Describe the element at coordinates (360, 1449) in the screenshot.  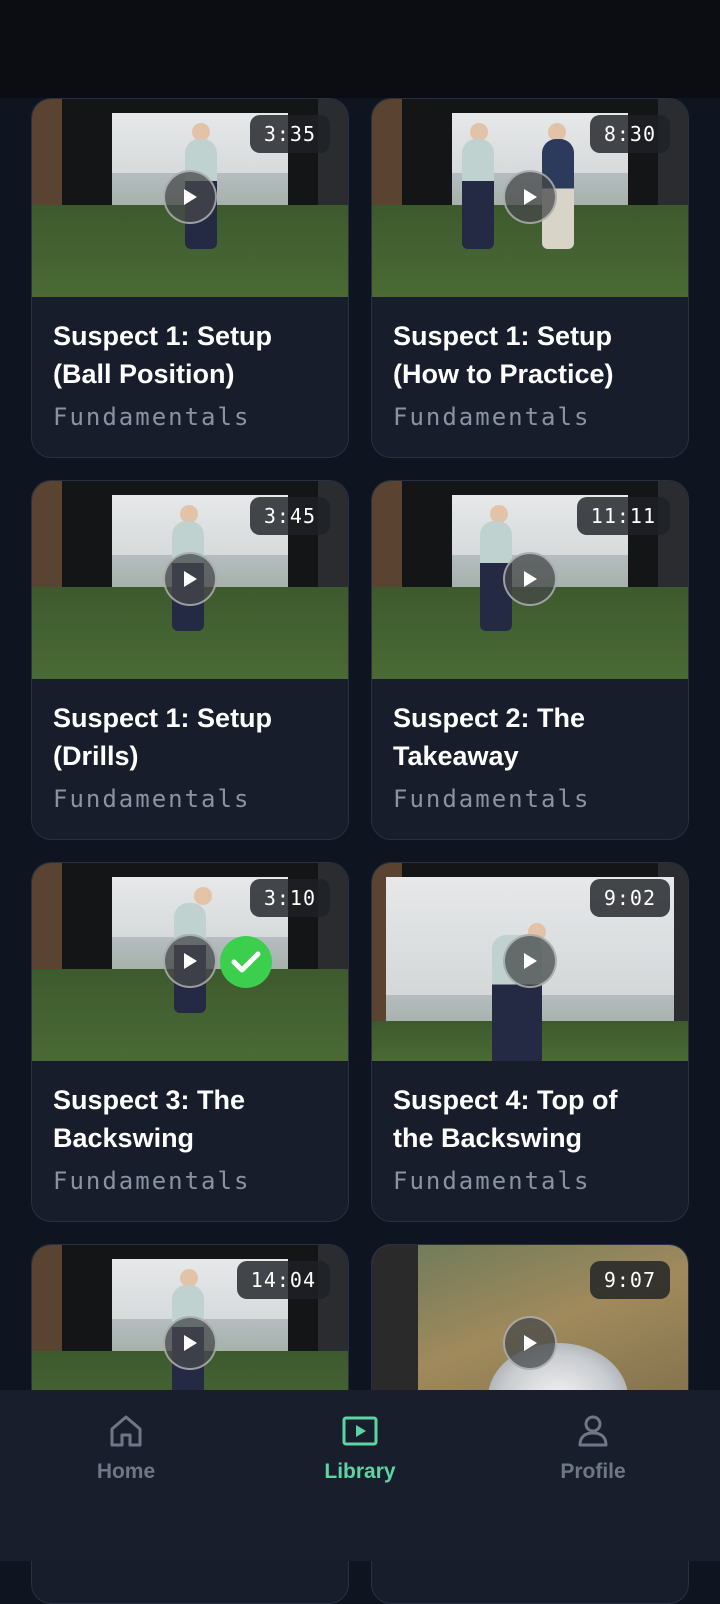
I see `nav-item-library: Library` at that location.